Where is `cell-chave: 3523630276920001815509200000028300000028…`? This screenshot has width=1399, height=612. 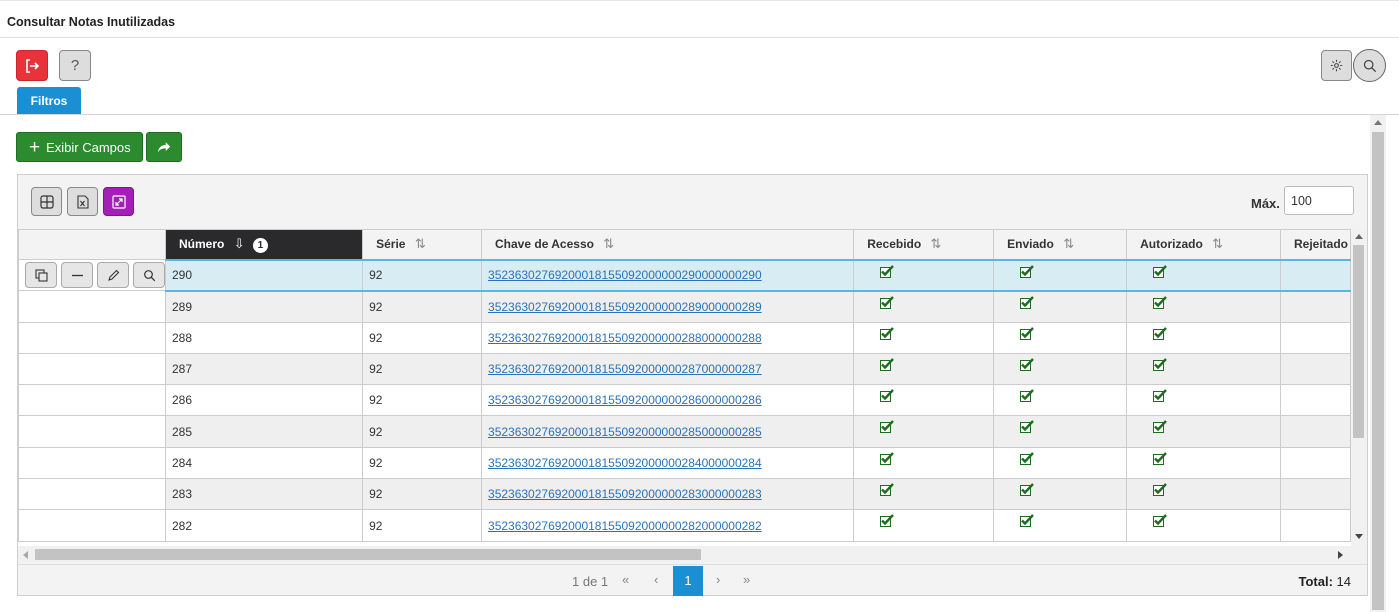
cell-chave: 3523630276920001815509200000028300000028… is located at coordinates (668, 494).